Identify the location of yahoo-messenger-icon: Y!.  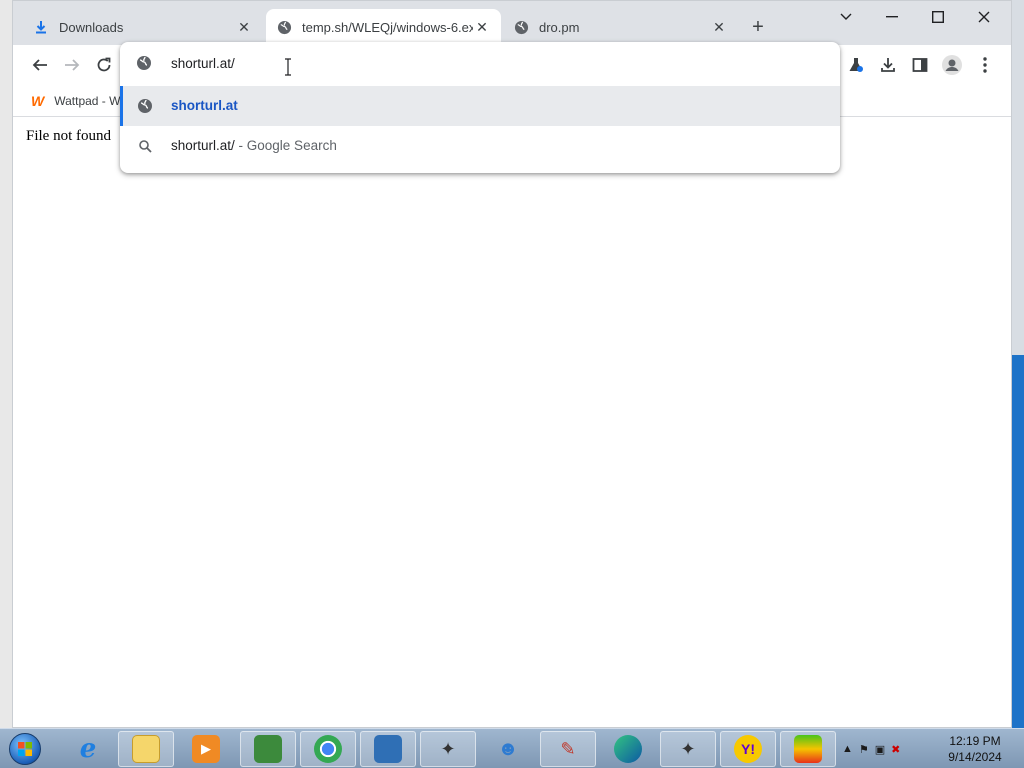
(748, 749).